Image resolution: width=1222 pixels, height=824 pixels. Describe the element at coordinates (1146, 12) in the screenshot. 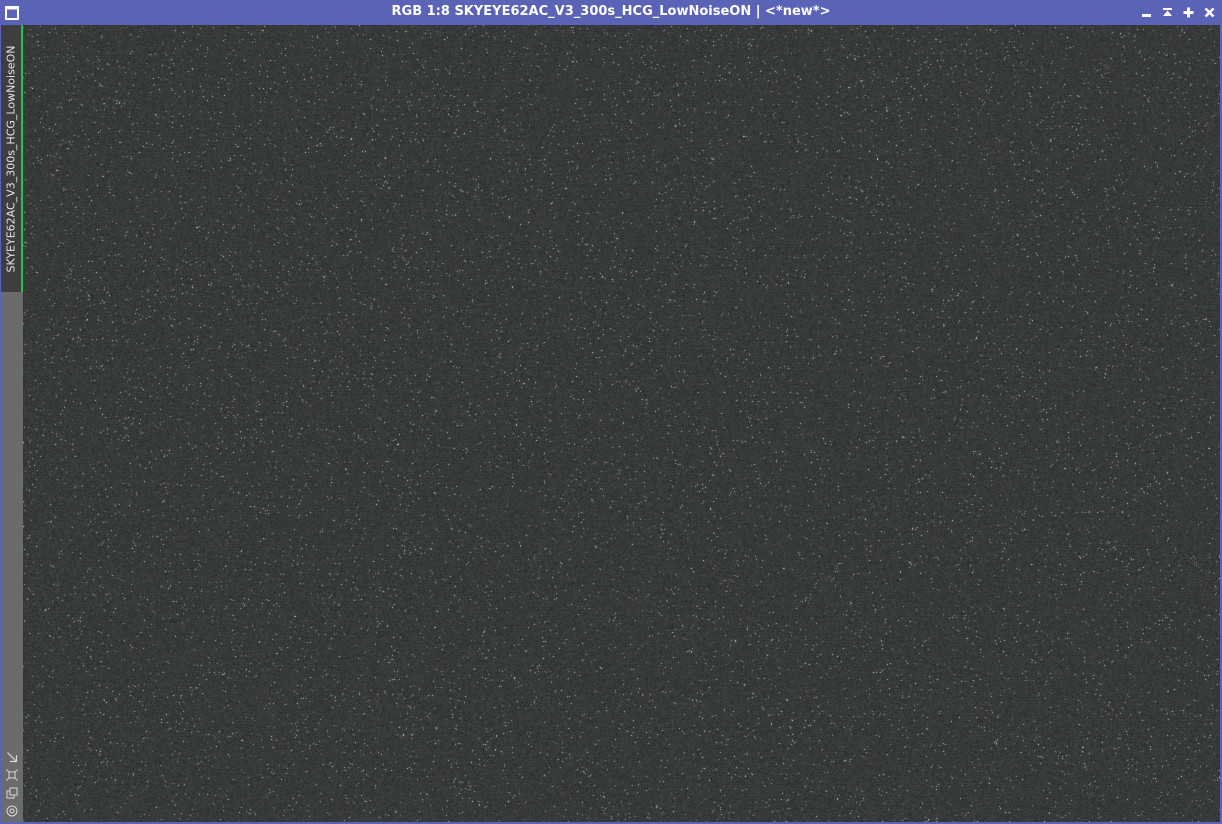

I see `minimize-icon` at that location.